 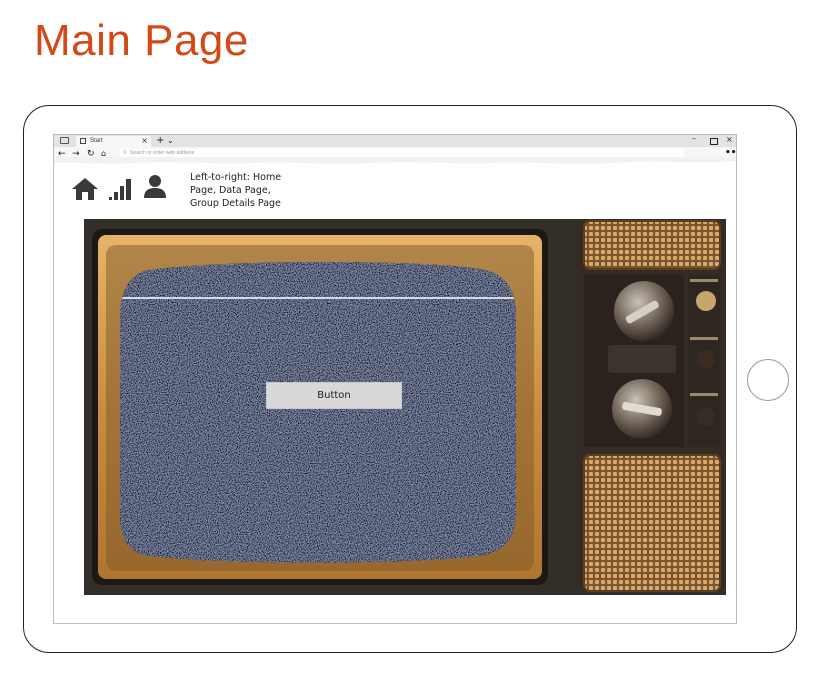 What do you see at coordinates (64, 140) in the screenshot?
I see `tab-list-icon` at bounding box center [64, 140].